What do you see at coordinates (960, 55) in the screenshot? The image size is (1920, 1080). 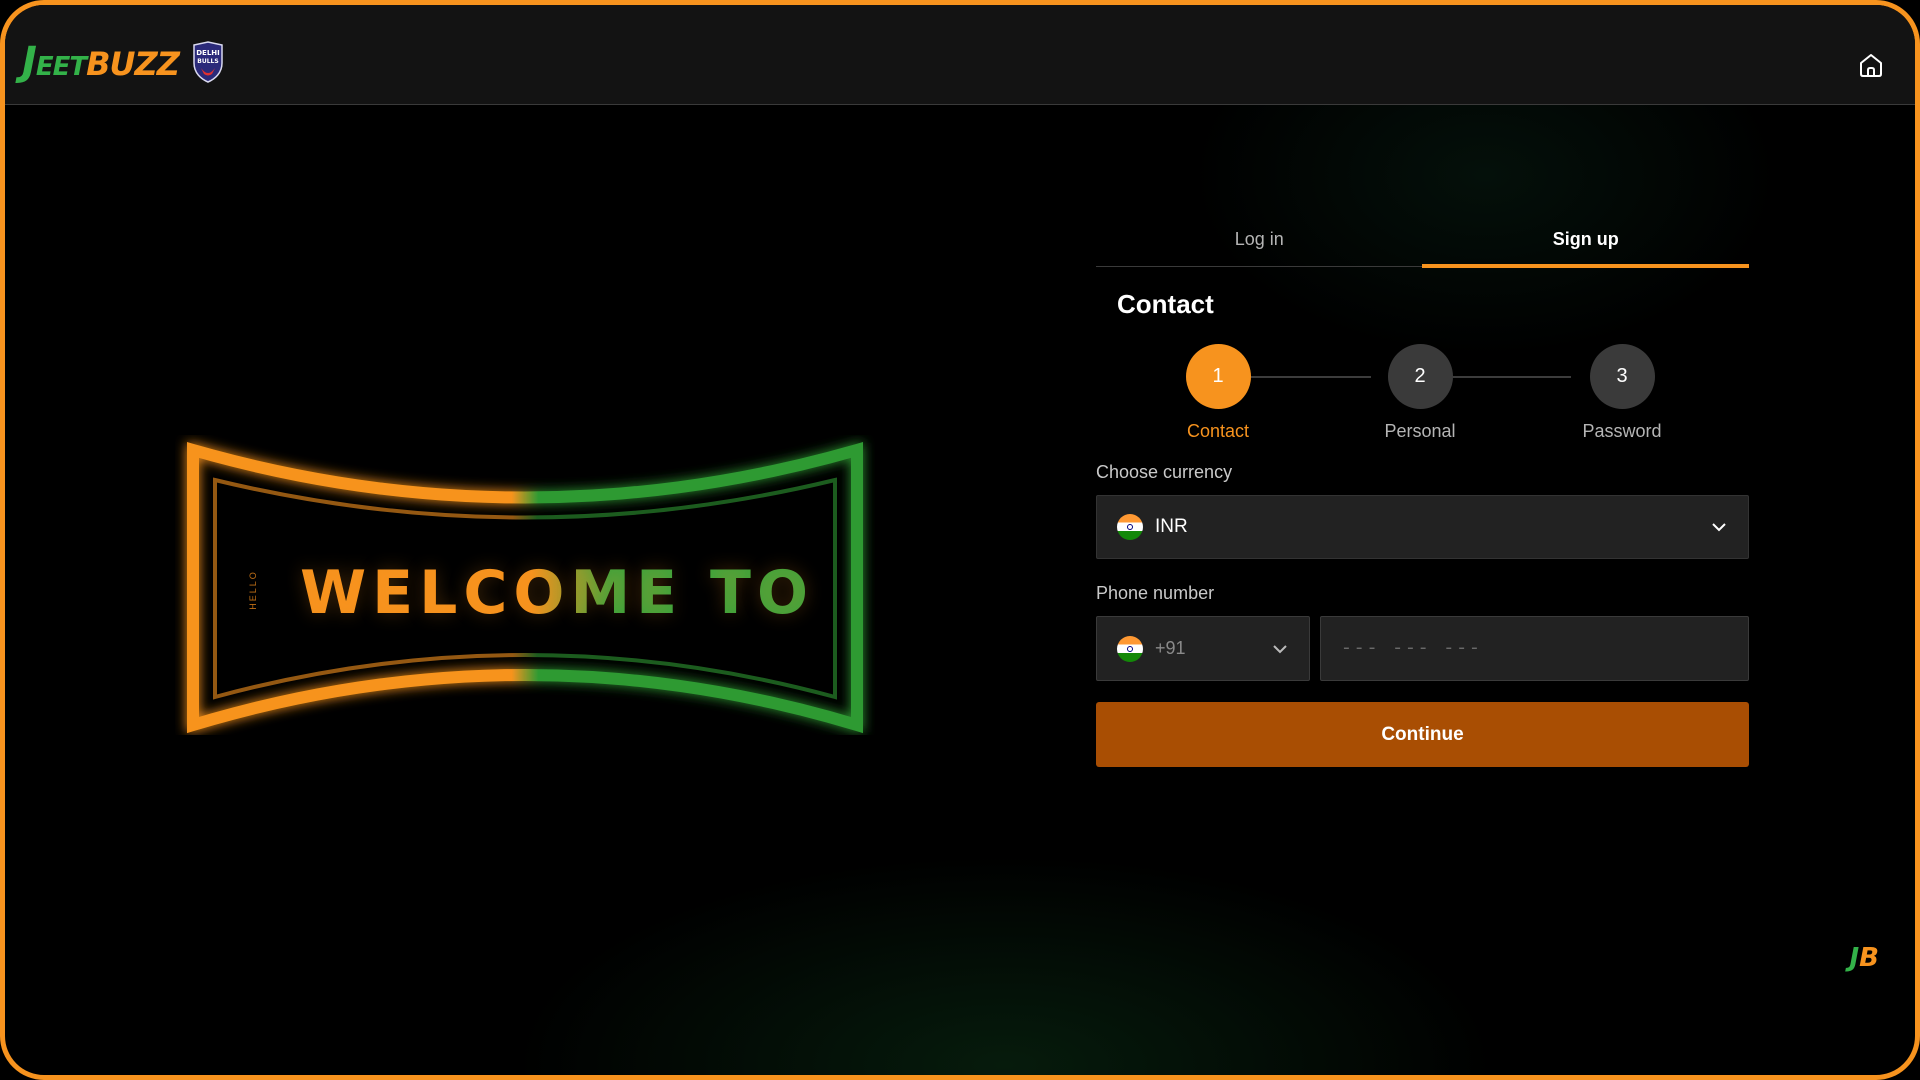 I see `top-bar: JEETBUZZ DELHI BULLS` at bounding box center [960, 55].